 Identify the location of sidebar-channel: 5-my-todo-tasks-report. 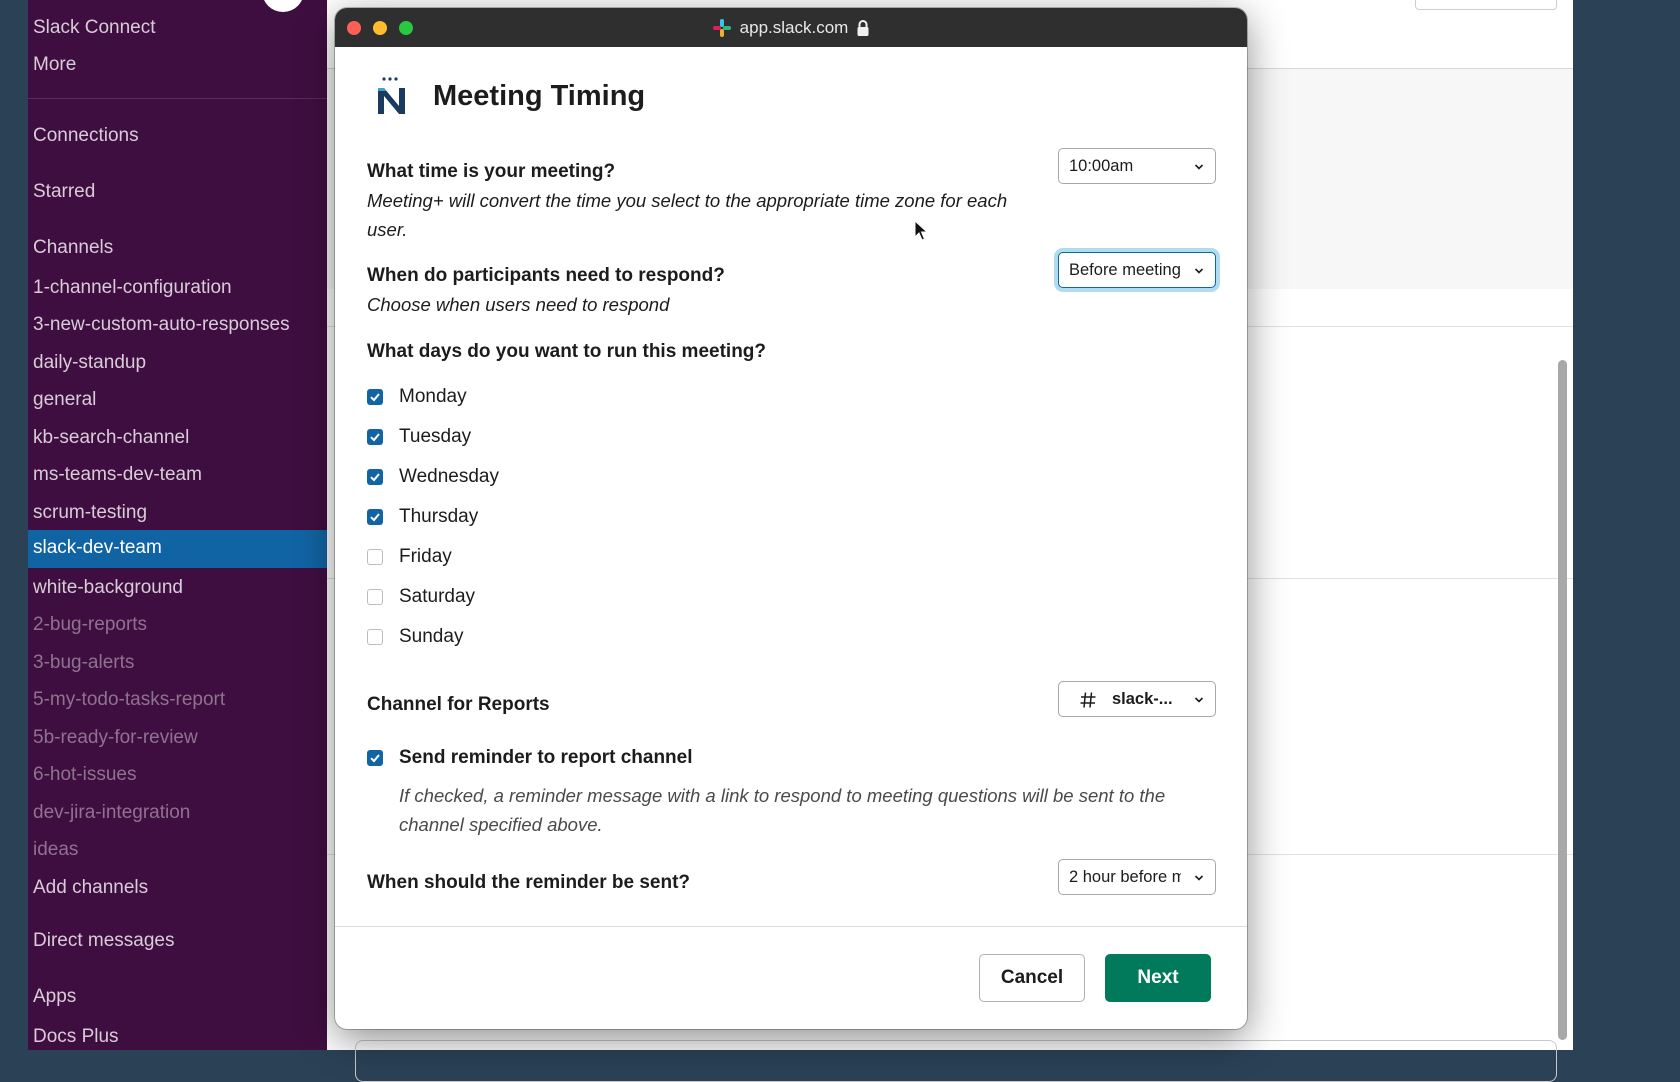
(129, 700).